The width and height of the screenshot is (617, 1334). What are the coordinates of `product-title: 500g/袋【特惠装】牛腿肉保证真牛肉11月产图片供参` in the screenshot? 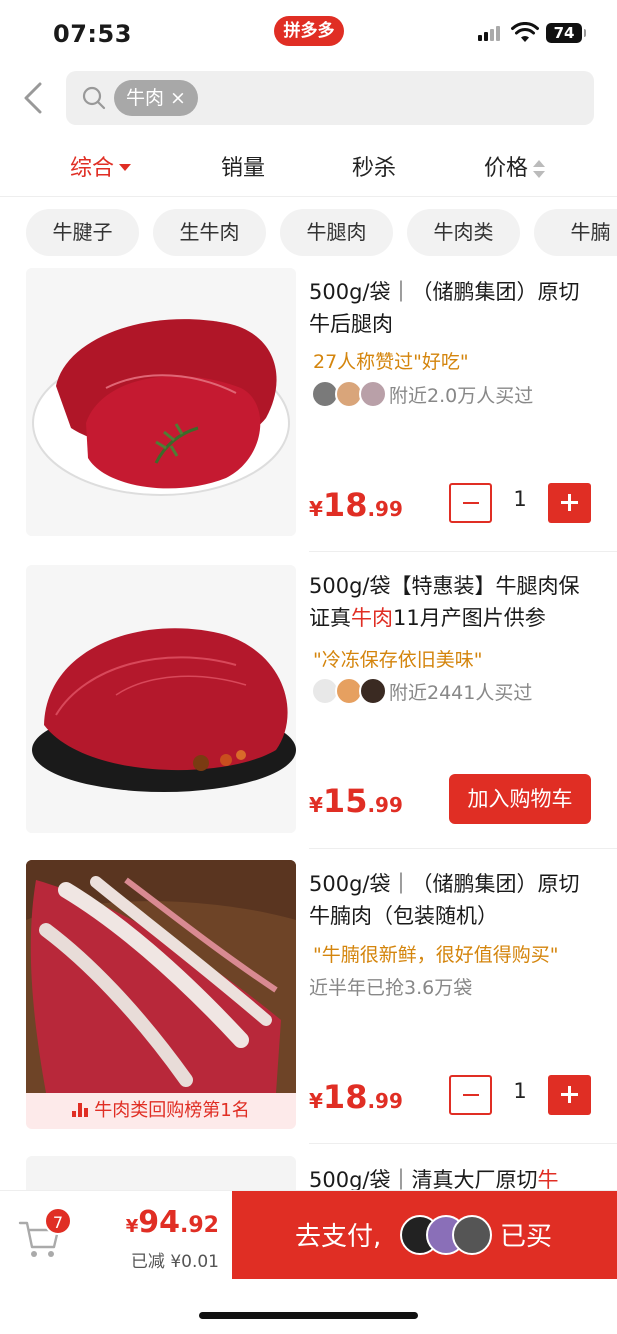 It's located at (454, 602).